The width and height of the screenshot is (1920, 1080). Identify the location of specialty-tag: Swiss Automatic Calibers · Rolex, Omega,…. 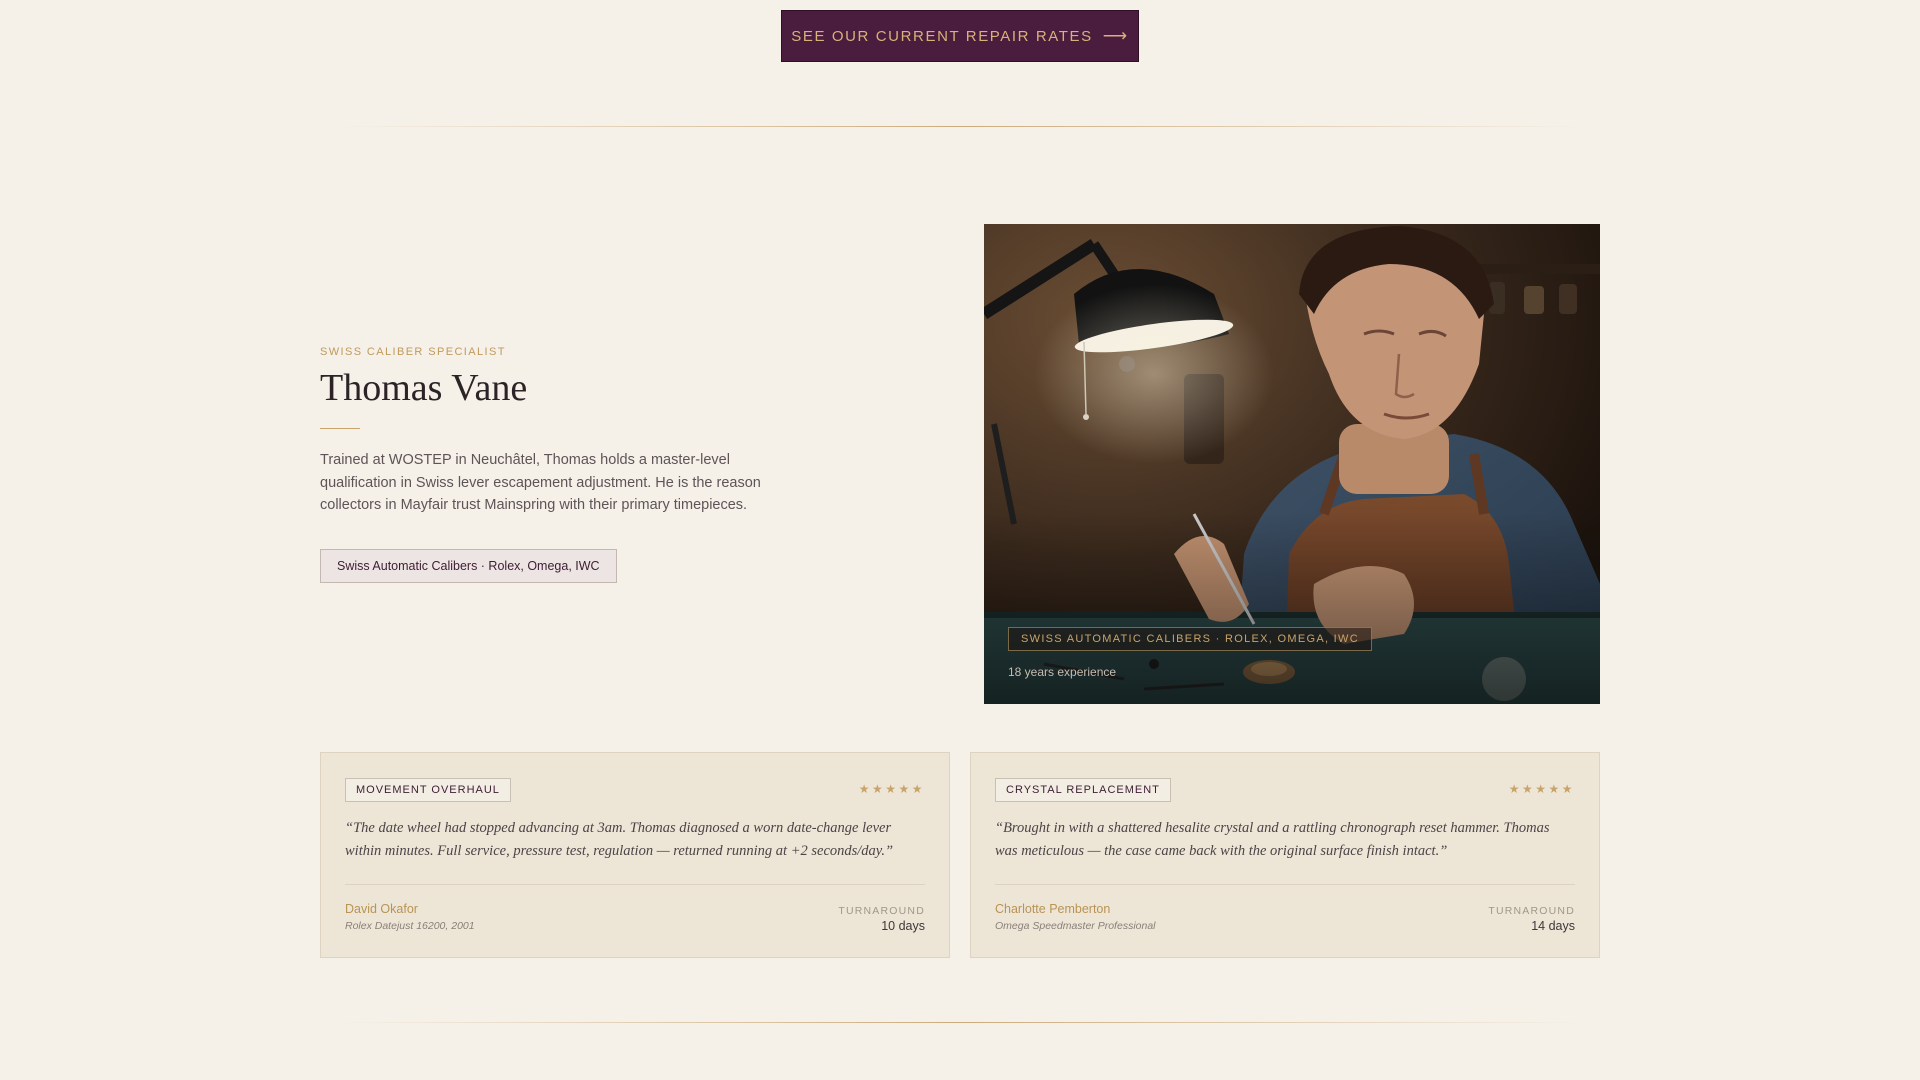
(468, 566).